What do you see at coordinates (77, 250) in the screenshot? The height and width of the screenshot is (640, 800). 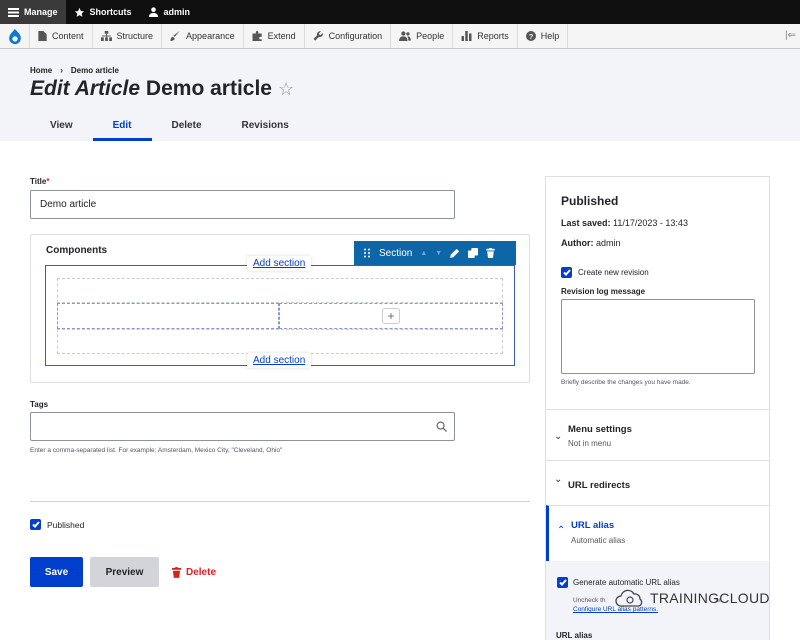 I see `components-label: Components` at bounding box center [77, 250].